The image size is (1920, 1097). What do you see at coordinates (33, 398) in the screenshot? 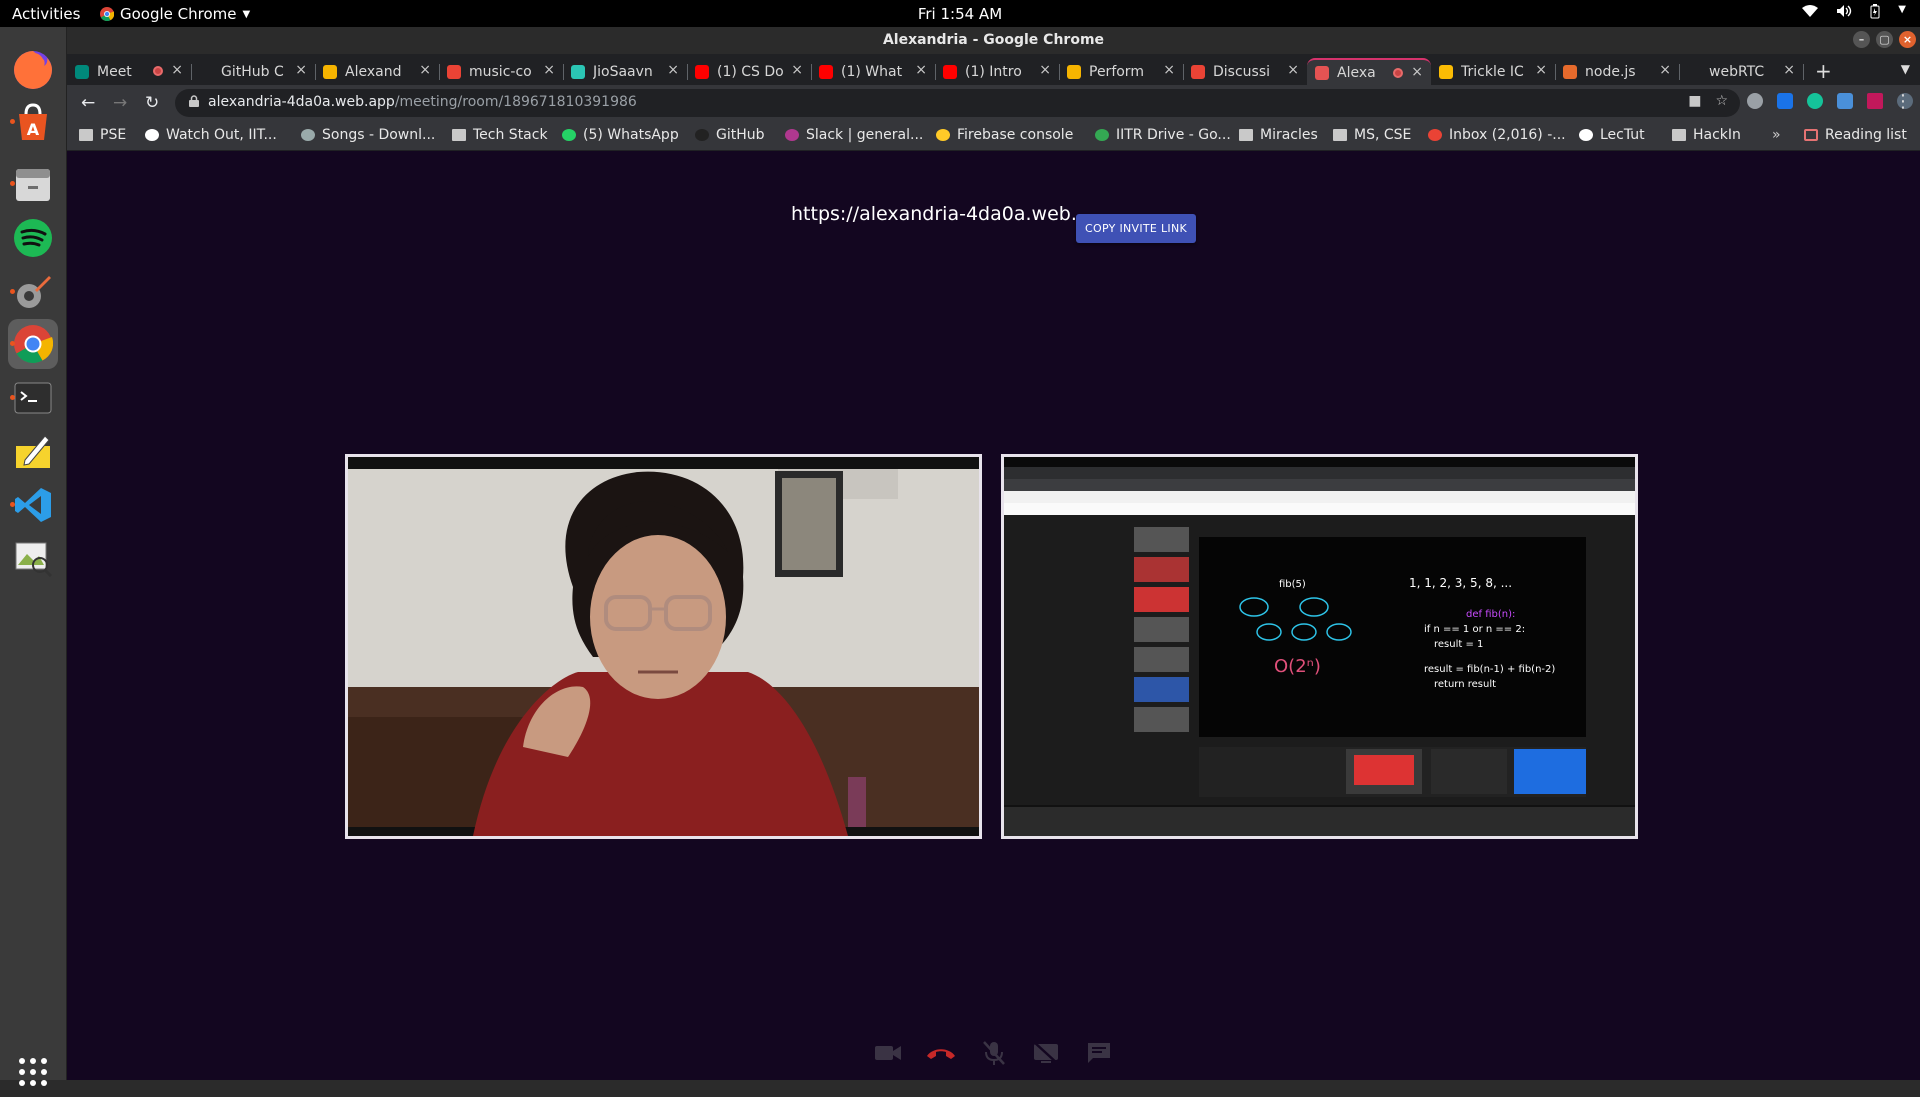
I see `dock-terminal` at bounding box center [33, 398].